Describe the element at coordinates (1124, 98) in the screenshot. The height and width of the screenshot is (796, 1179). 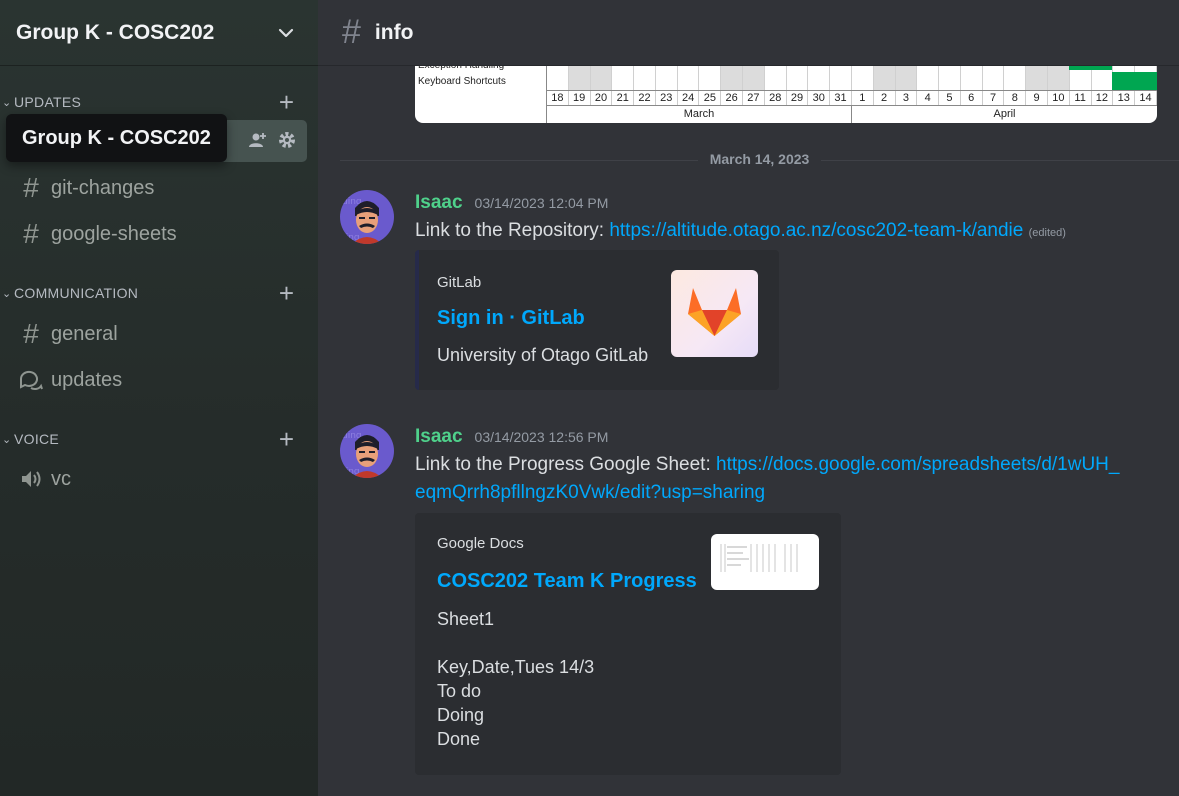
I see `day-cell: 13` at that location.